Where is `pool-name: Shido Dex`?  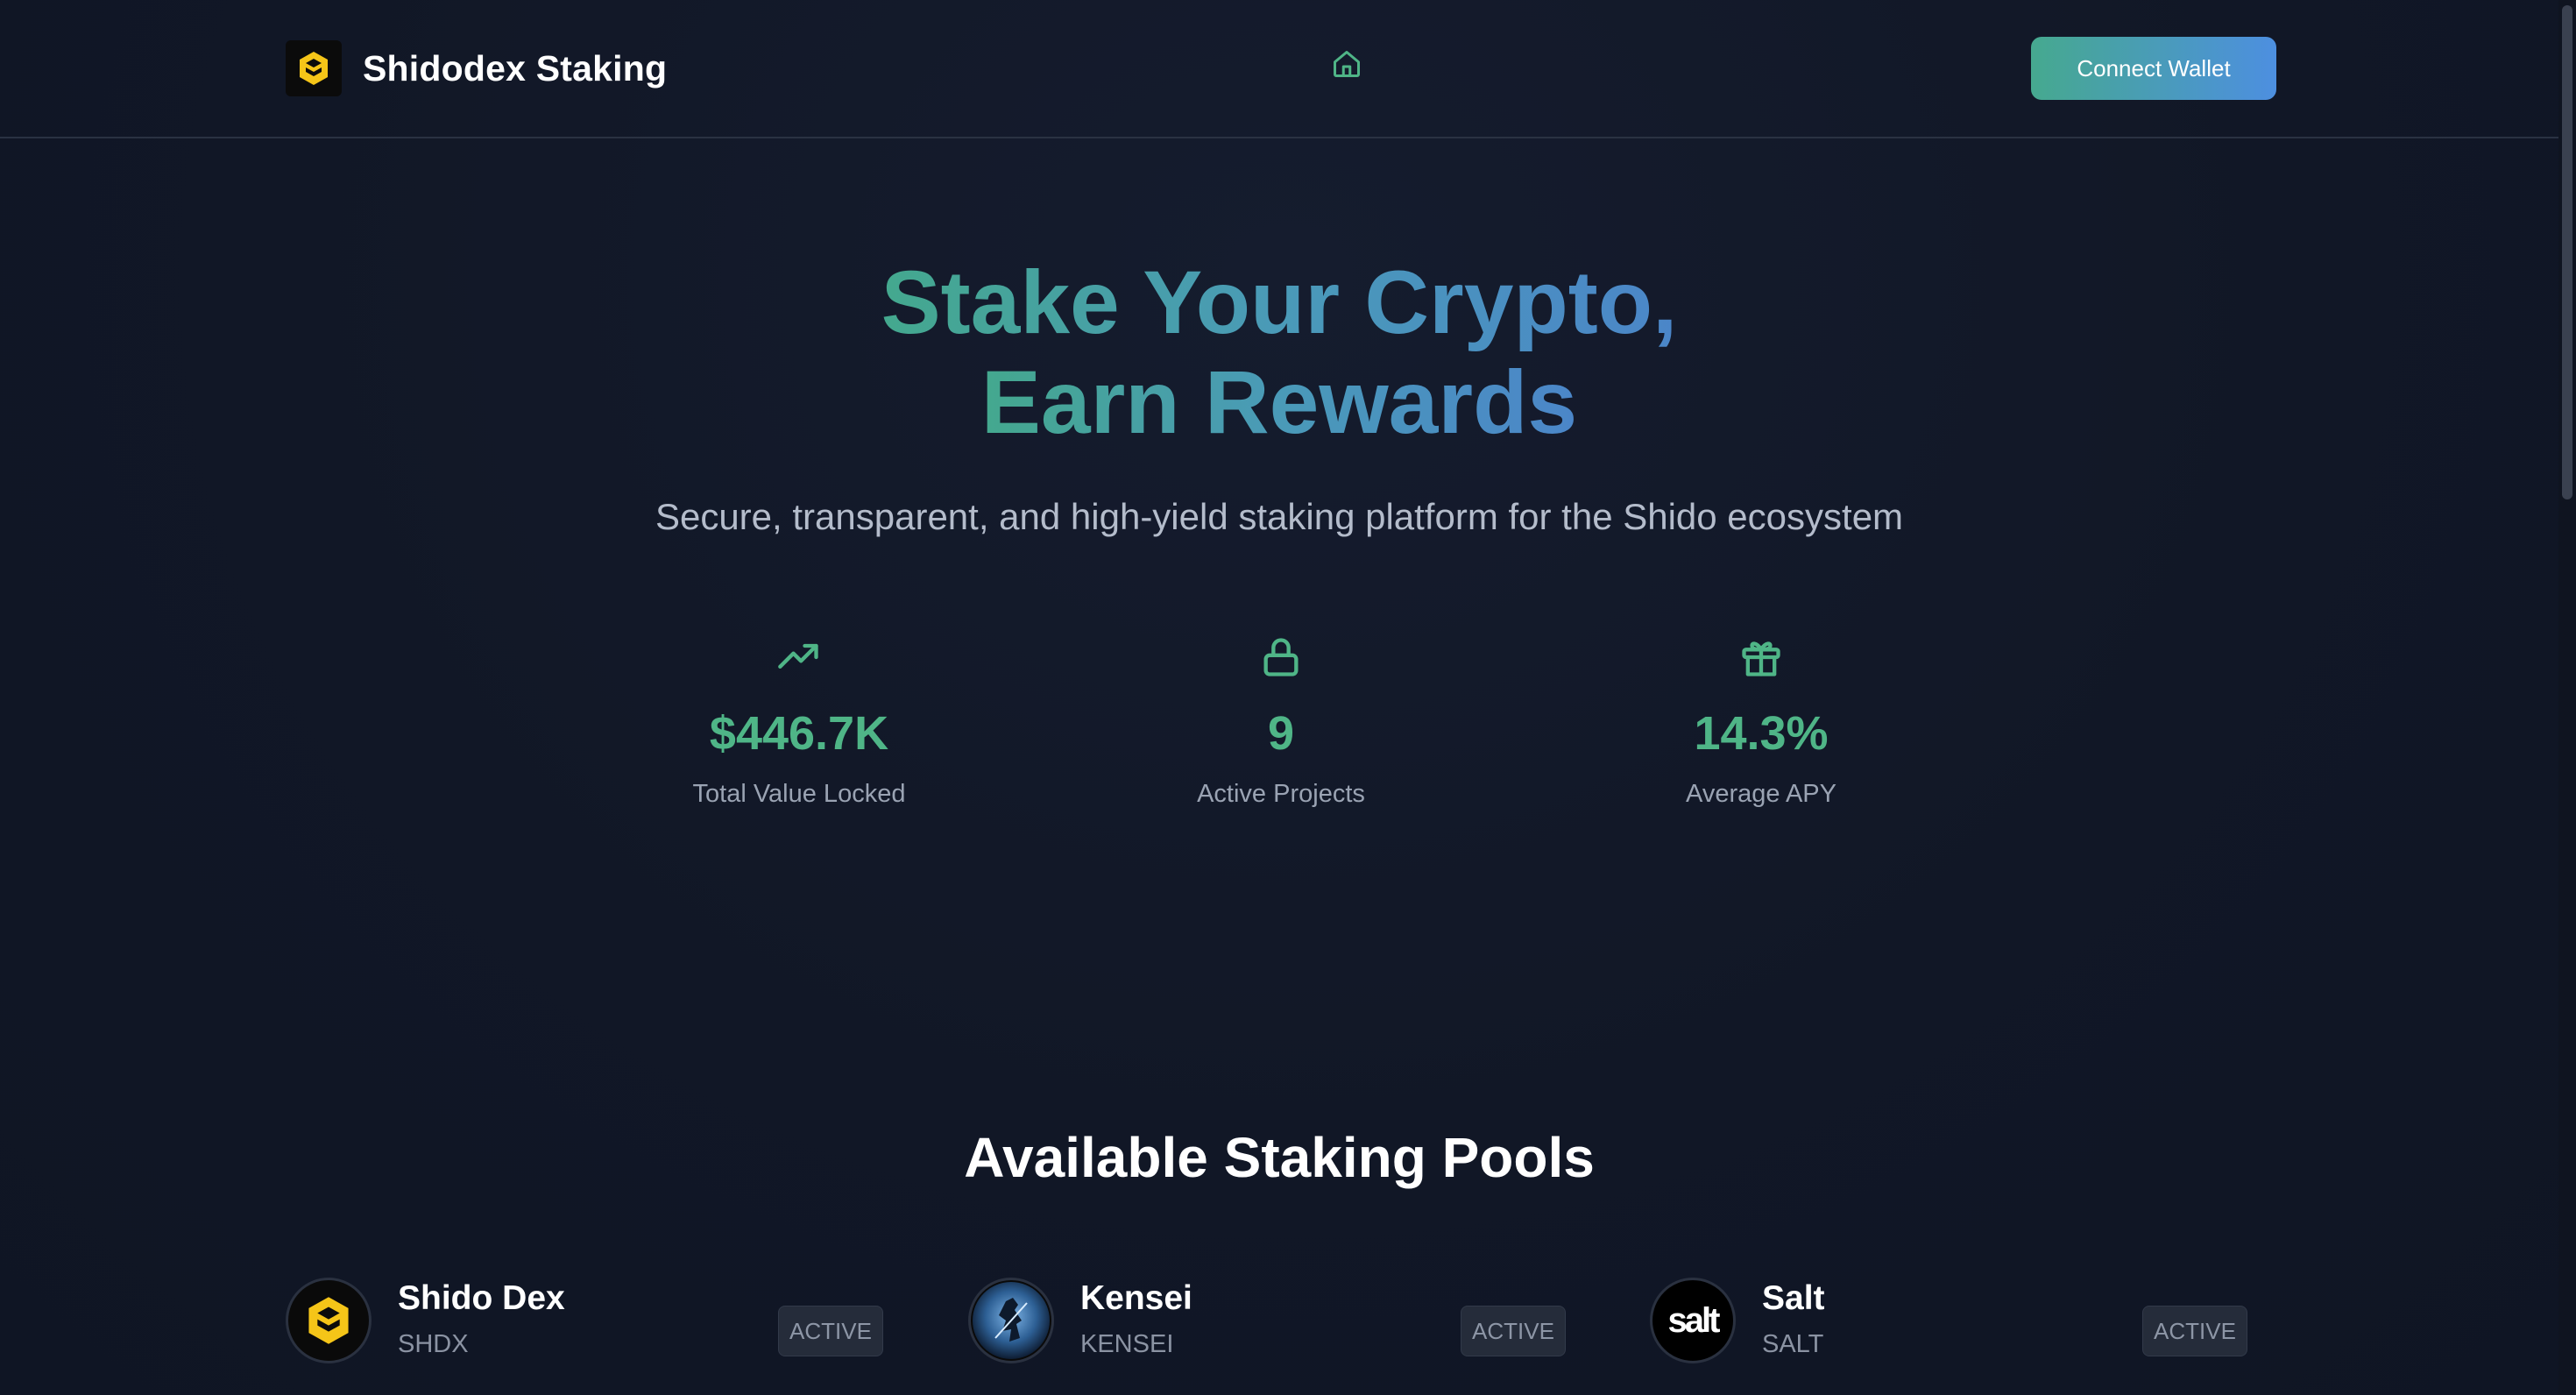 pool-name: Shido Dex is located at coordinates (481, 1298).